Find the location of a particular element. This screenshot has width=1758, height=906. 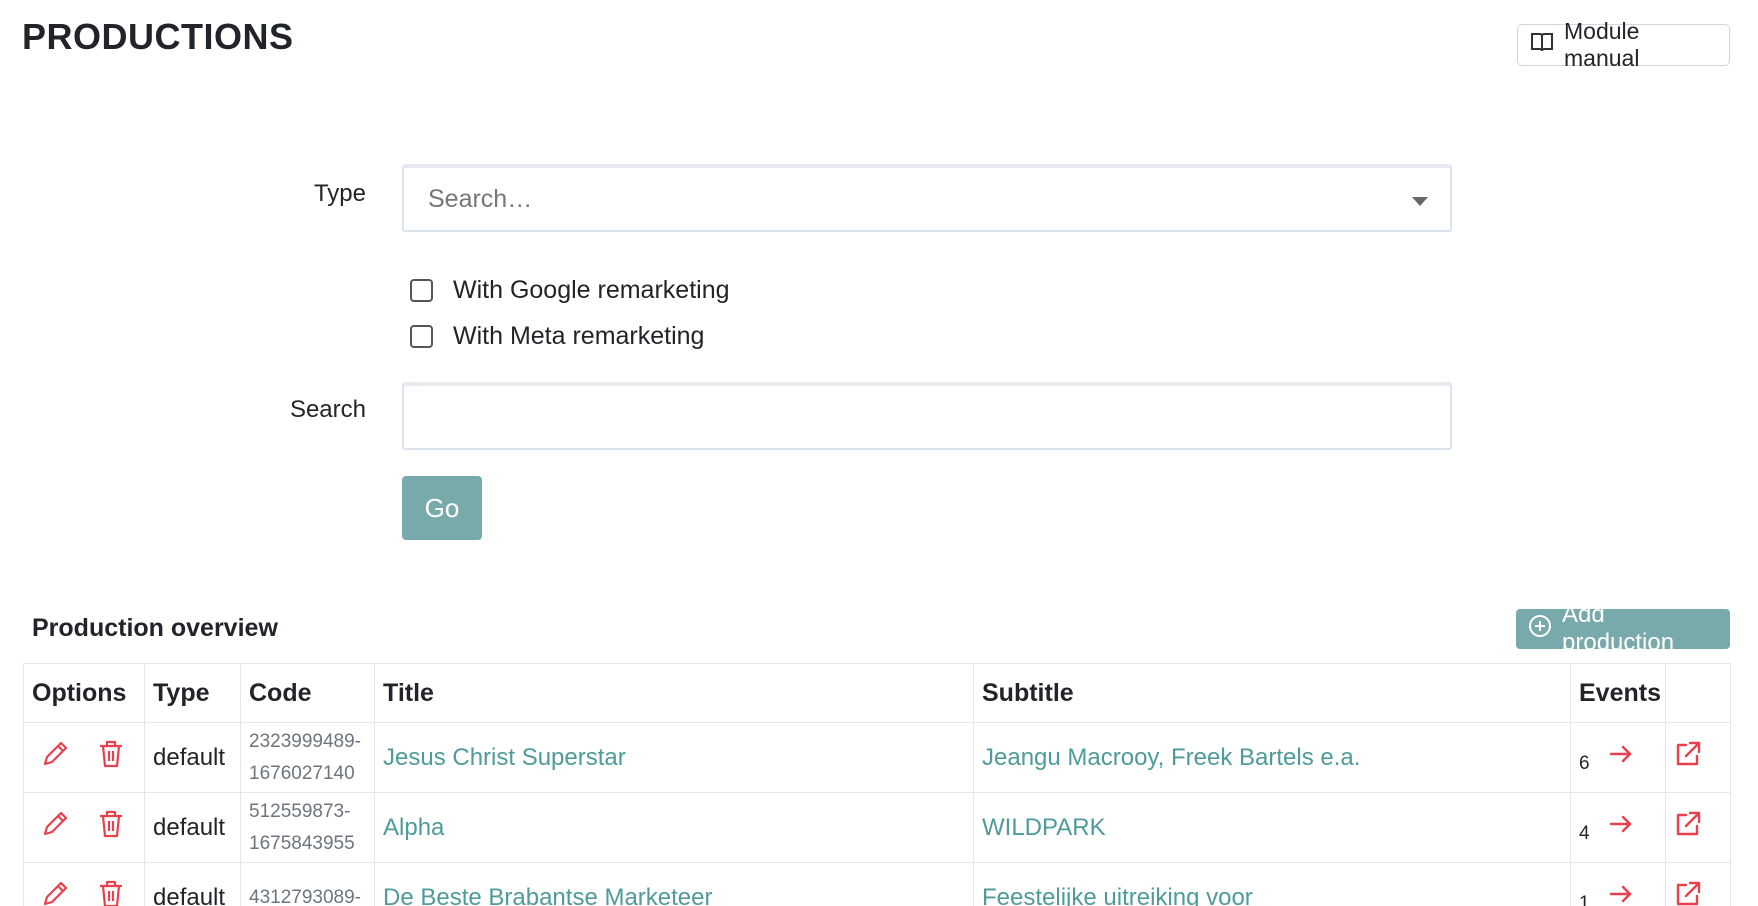

google-remarketing-row: With Google remarketing is located at coordinates (570, 290).